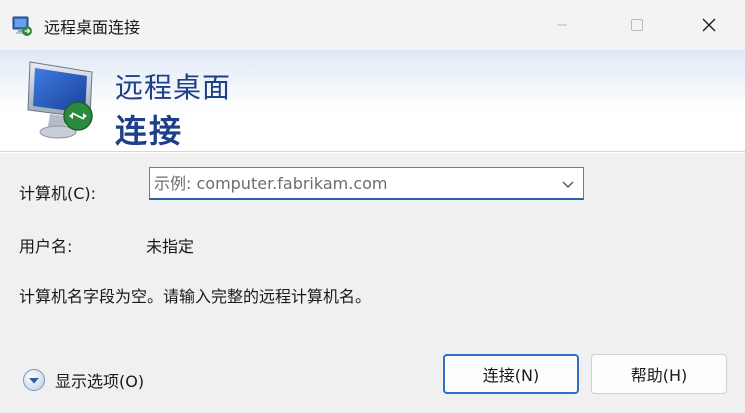 Image resolution: width=745 pixels, height=413 pixels. I want to click on minimize-button, so click(562, 25).